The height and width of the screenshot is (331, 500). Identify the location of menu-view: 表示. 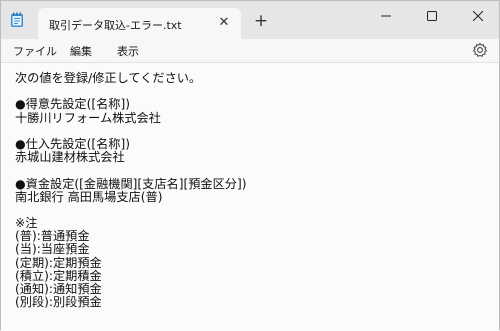
(128, 51).